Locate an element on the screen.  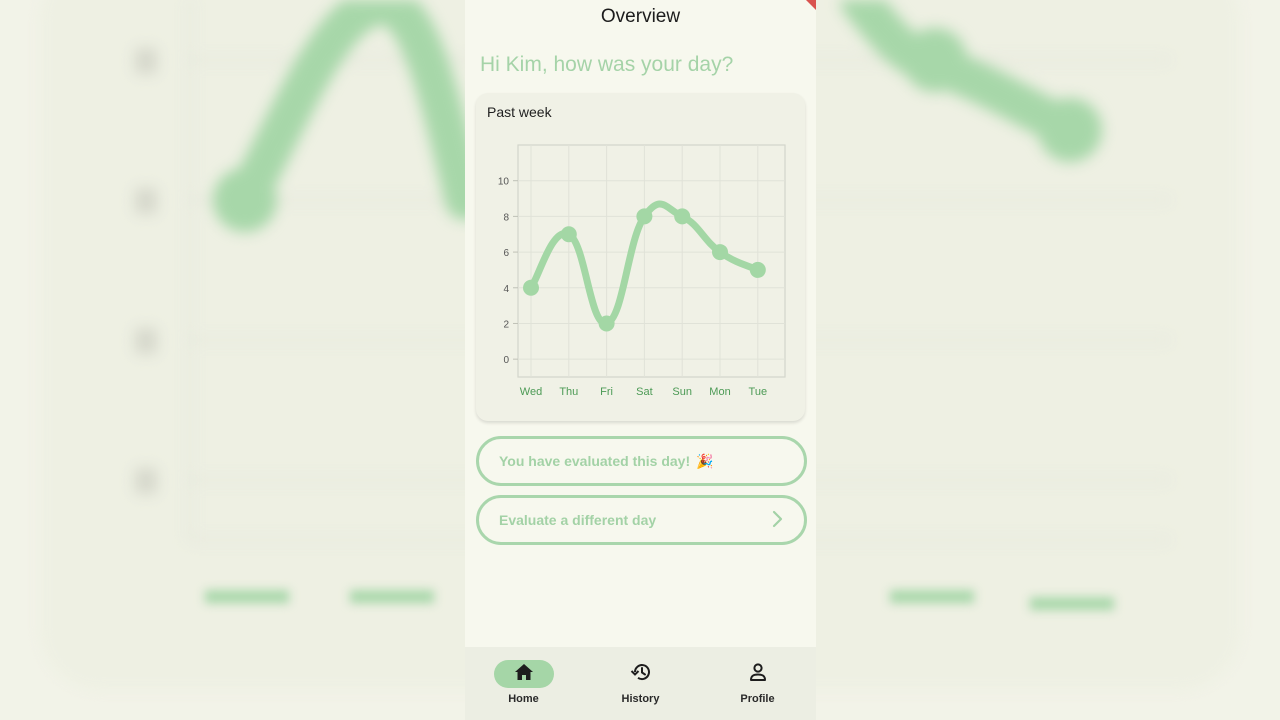
data-point-thu is located at coordinates (568, 234).